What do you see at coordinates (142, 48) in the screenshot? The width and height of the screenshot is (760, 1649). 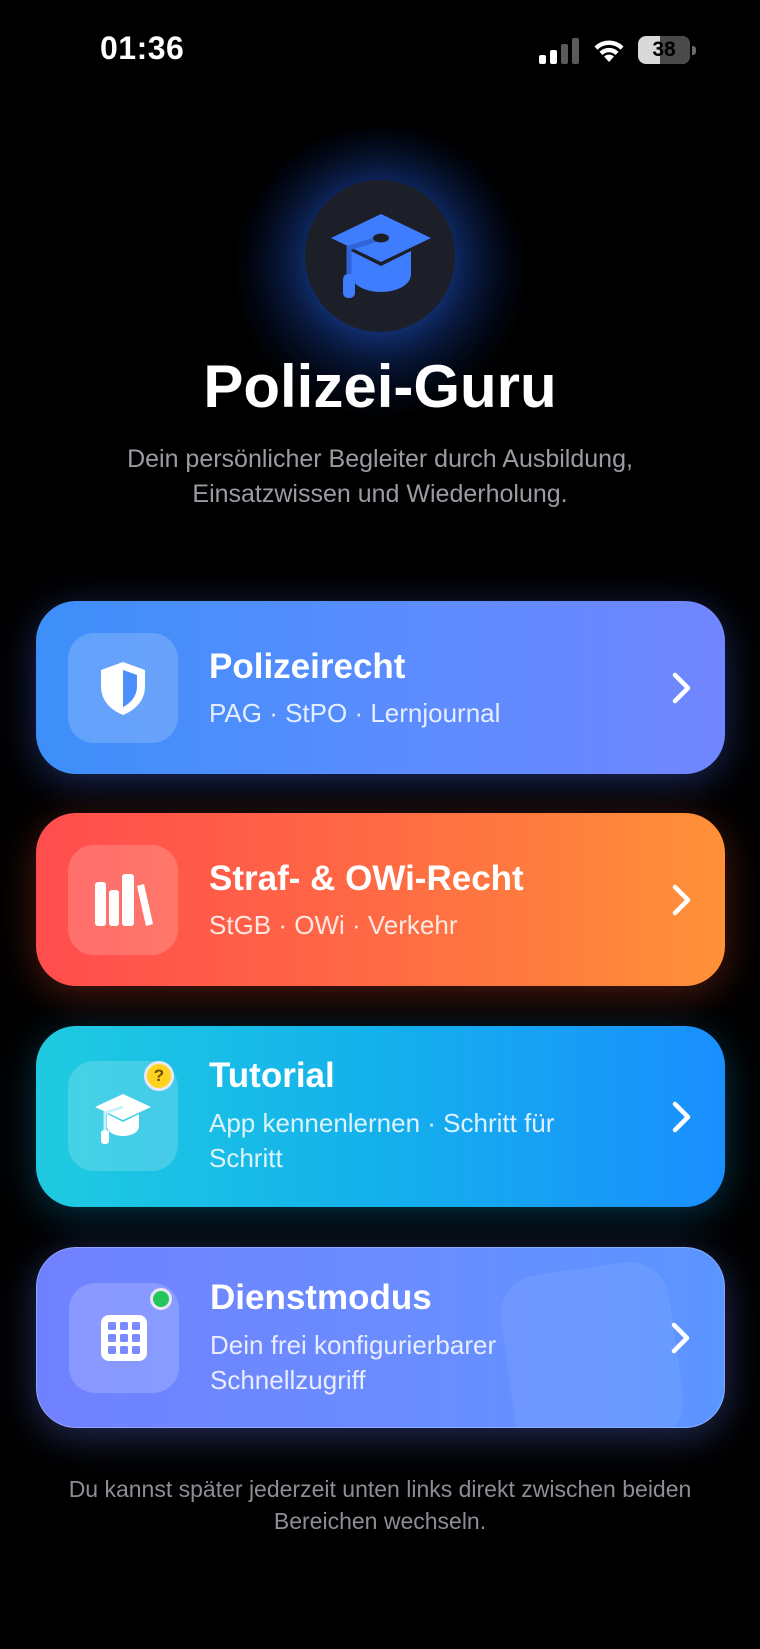 I see `status-time: 01:36` at bounding box center [142, 48].